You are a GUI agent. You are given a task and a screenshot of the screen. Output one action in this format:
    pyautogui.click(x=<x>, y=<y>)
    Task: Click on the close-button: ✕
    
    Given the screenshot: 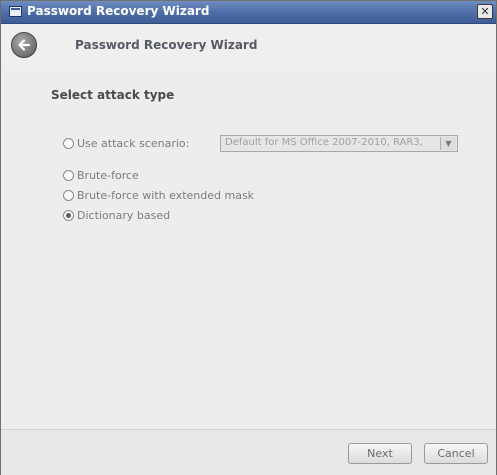 What is the action you would take?
    pyautogui.click(x=485, y=11)
    